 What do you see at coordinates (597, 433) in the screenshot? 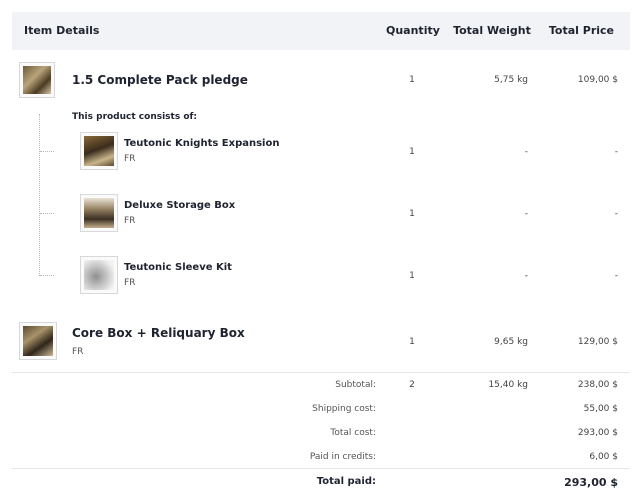
I see `total-cost-value: 293,00 $` at bounding box center [597, 433].